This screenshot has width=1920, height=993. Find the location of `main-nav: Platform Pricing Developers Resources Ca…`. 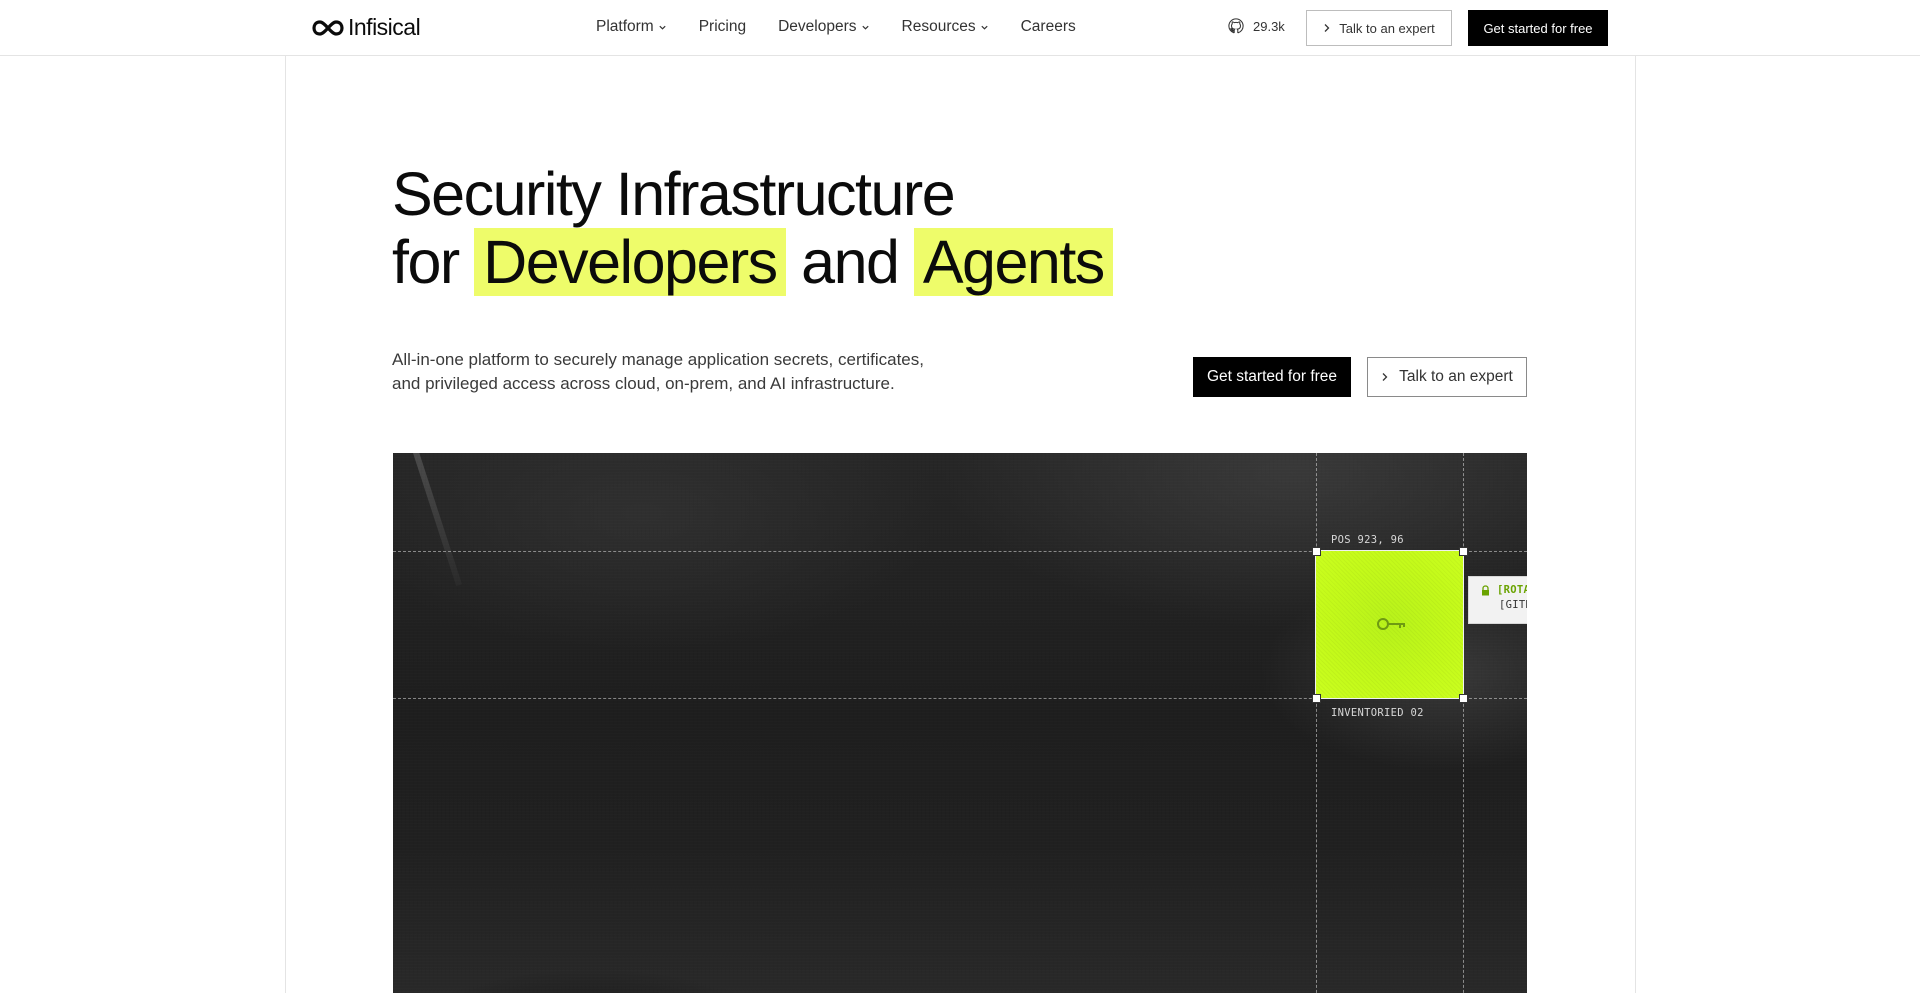

main-nav: Platform Pricing Developers Resources Ca… is located at coordinates (852, 27).